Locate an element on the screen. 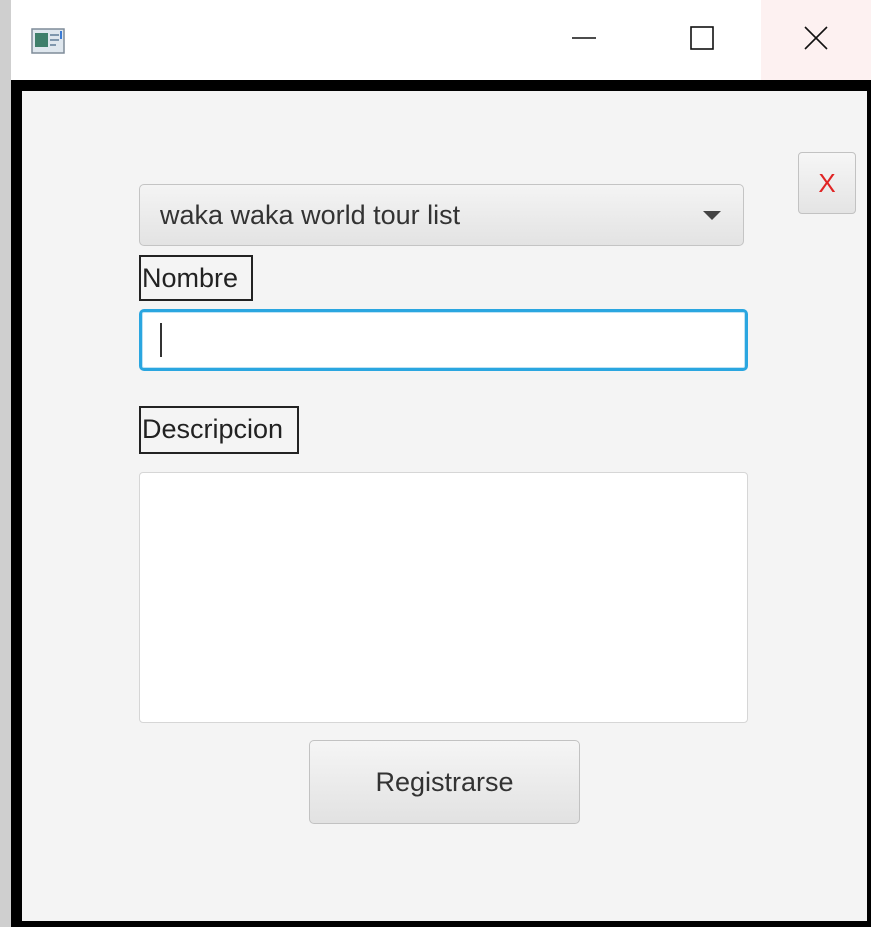 This screenshot has width=871, height=927. minimize-icon is located at coordinates (584, 40).